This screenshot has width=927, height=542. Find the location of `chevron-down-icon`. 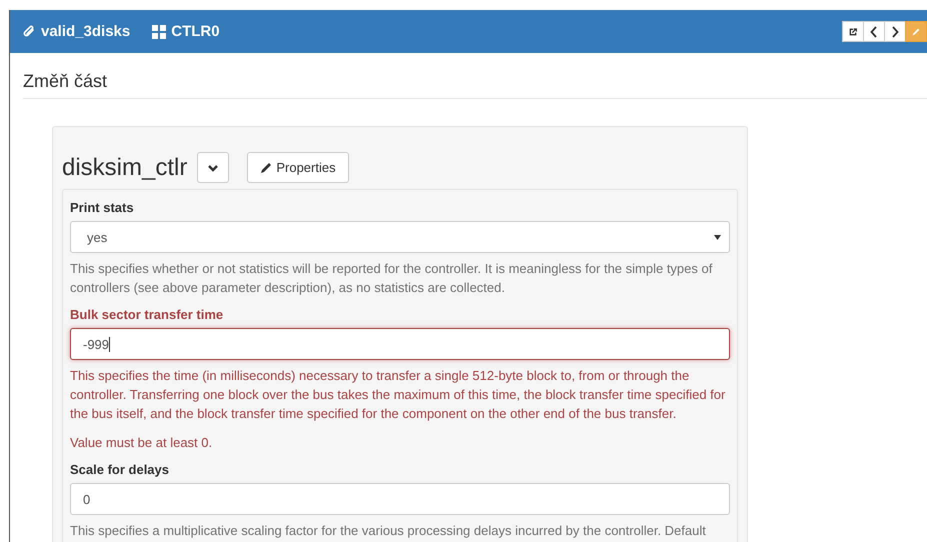

chevron-down-icon is located at coordinates (213, 168).